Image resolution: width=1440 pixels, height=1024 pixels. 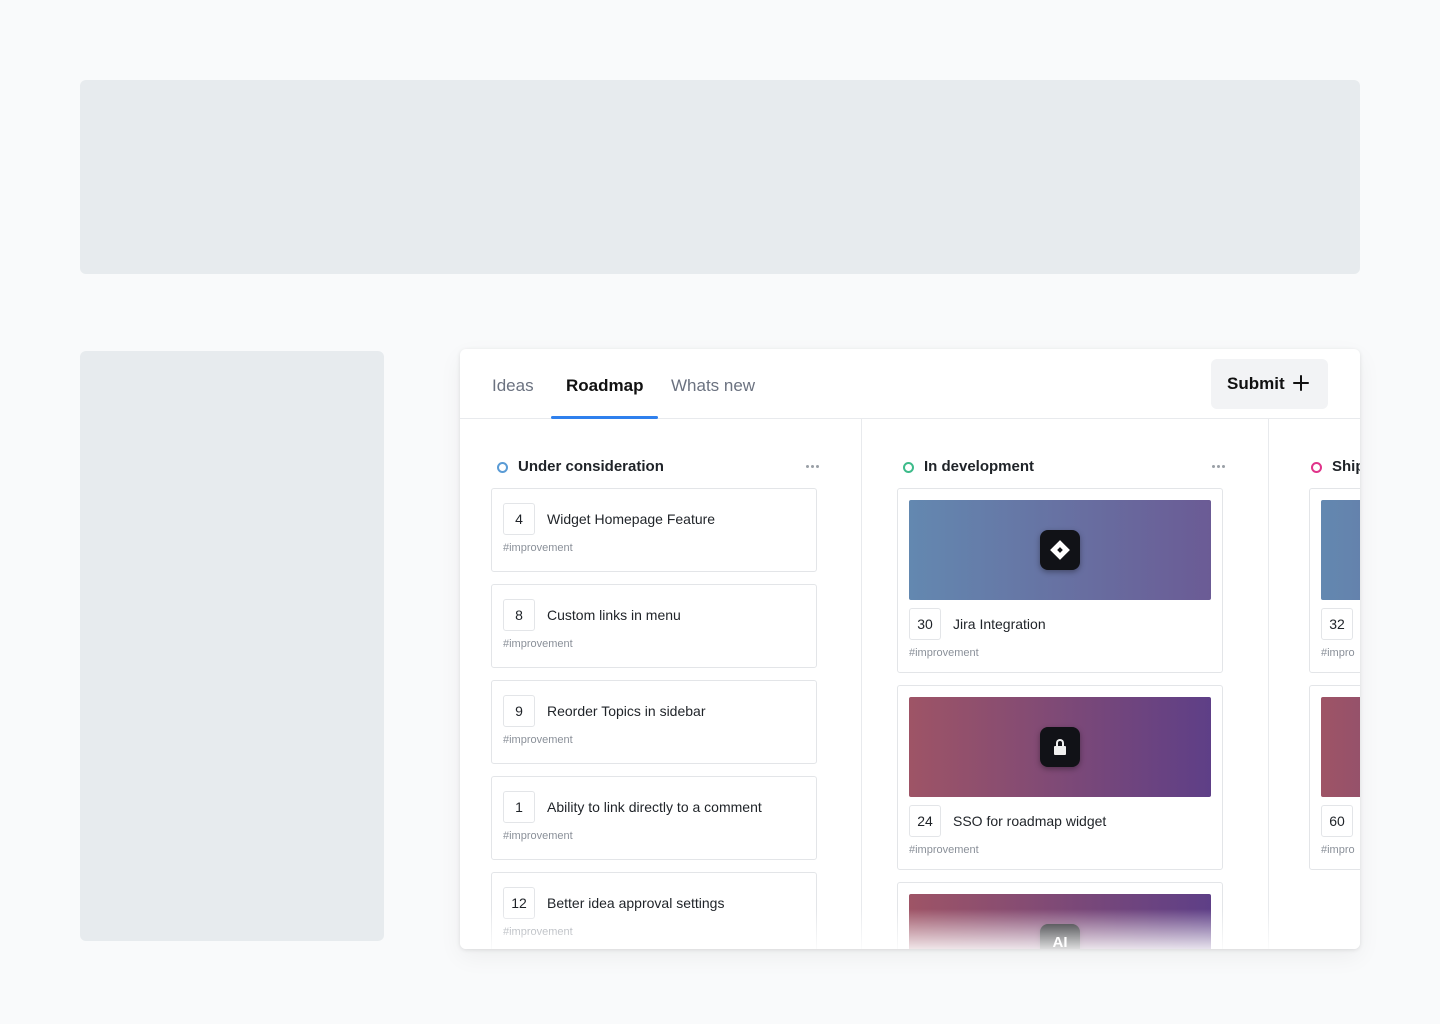 I want to click on column-header: Under consideration, so click(x=661, y=467).